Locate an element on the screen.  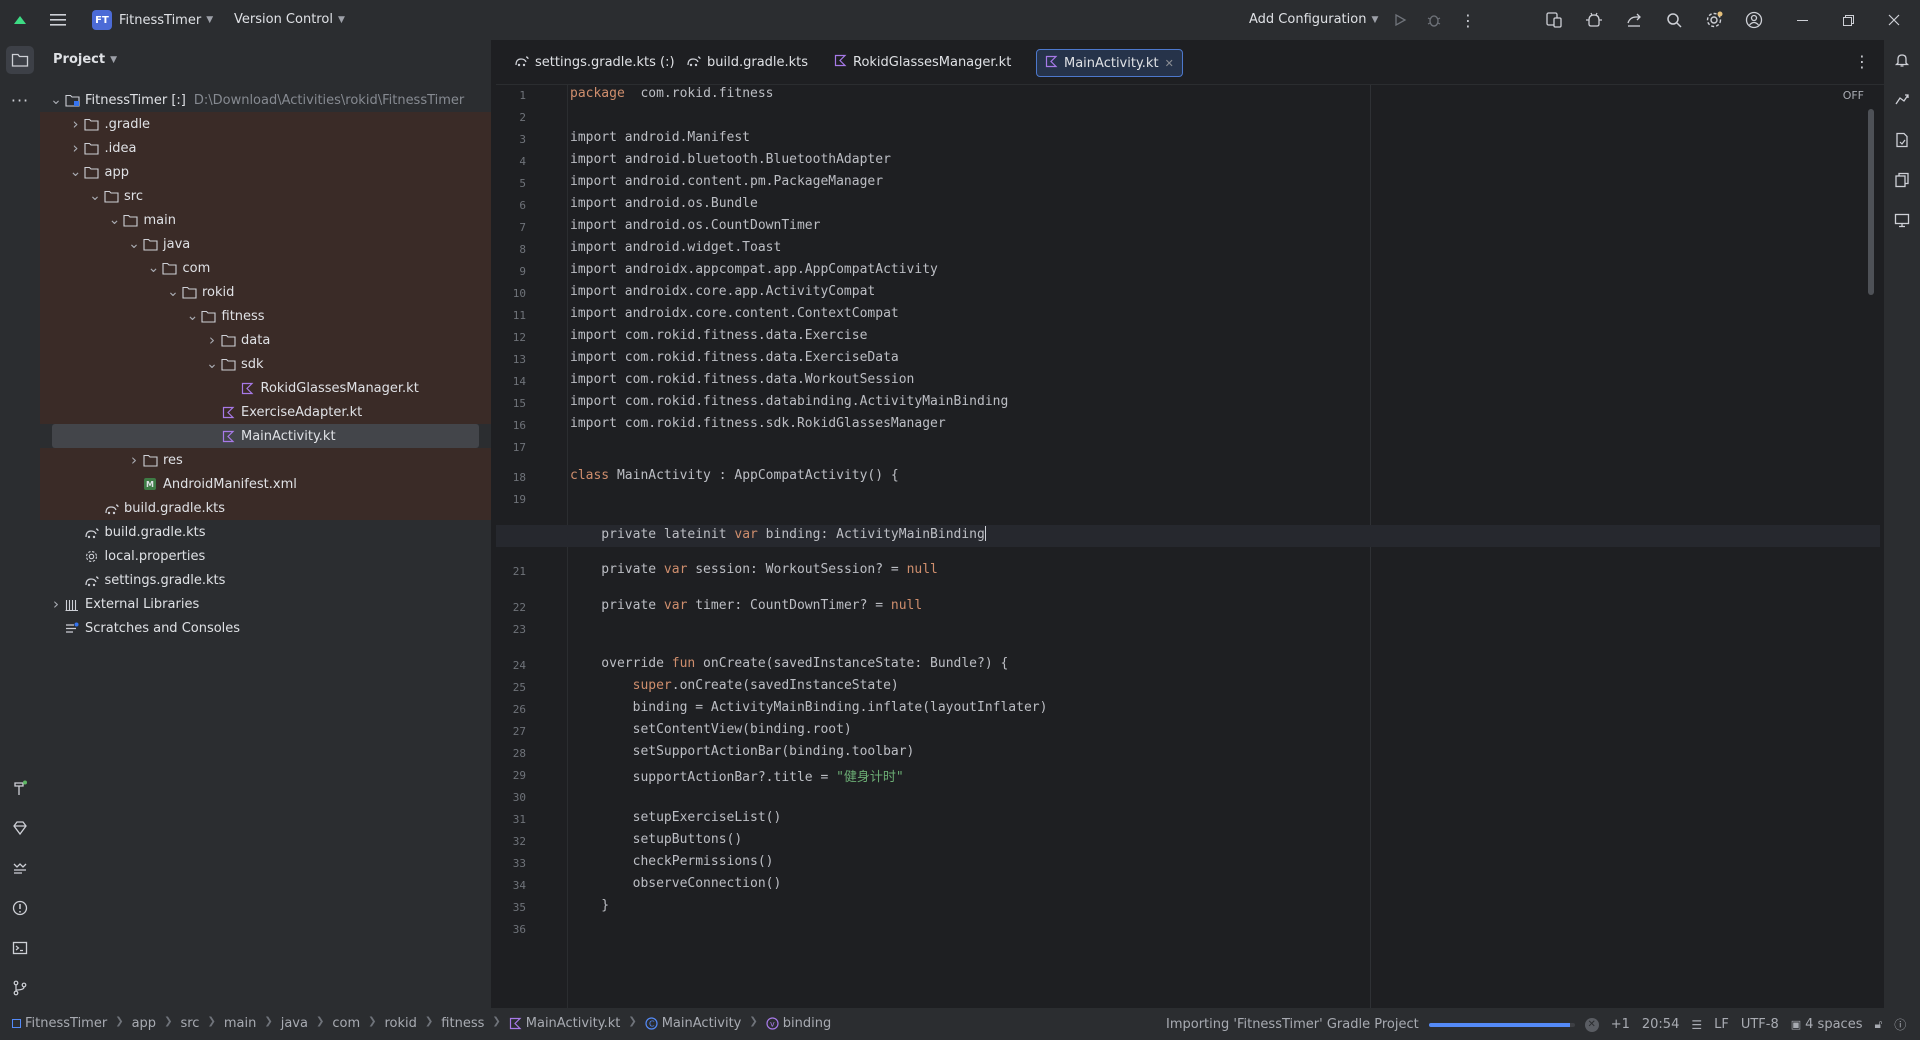
tree-item: ⌄ app is located at coordinates (265, 172).